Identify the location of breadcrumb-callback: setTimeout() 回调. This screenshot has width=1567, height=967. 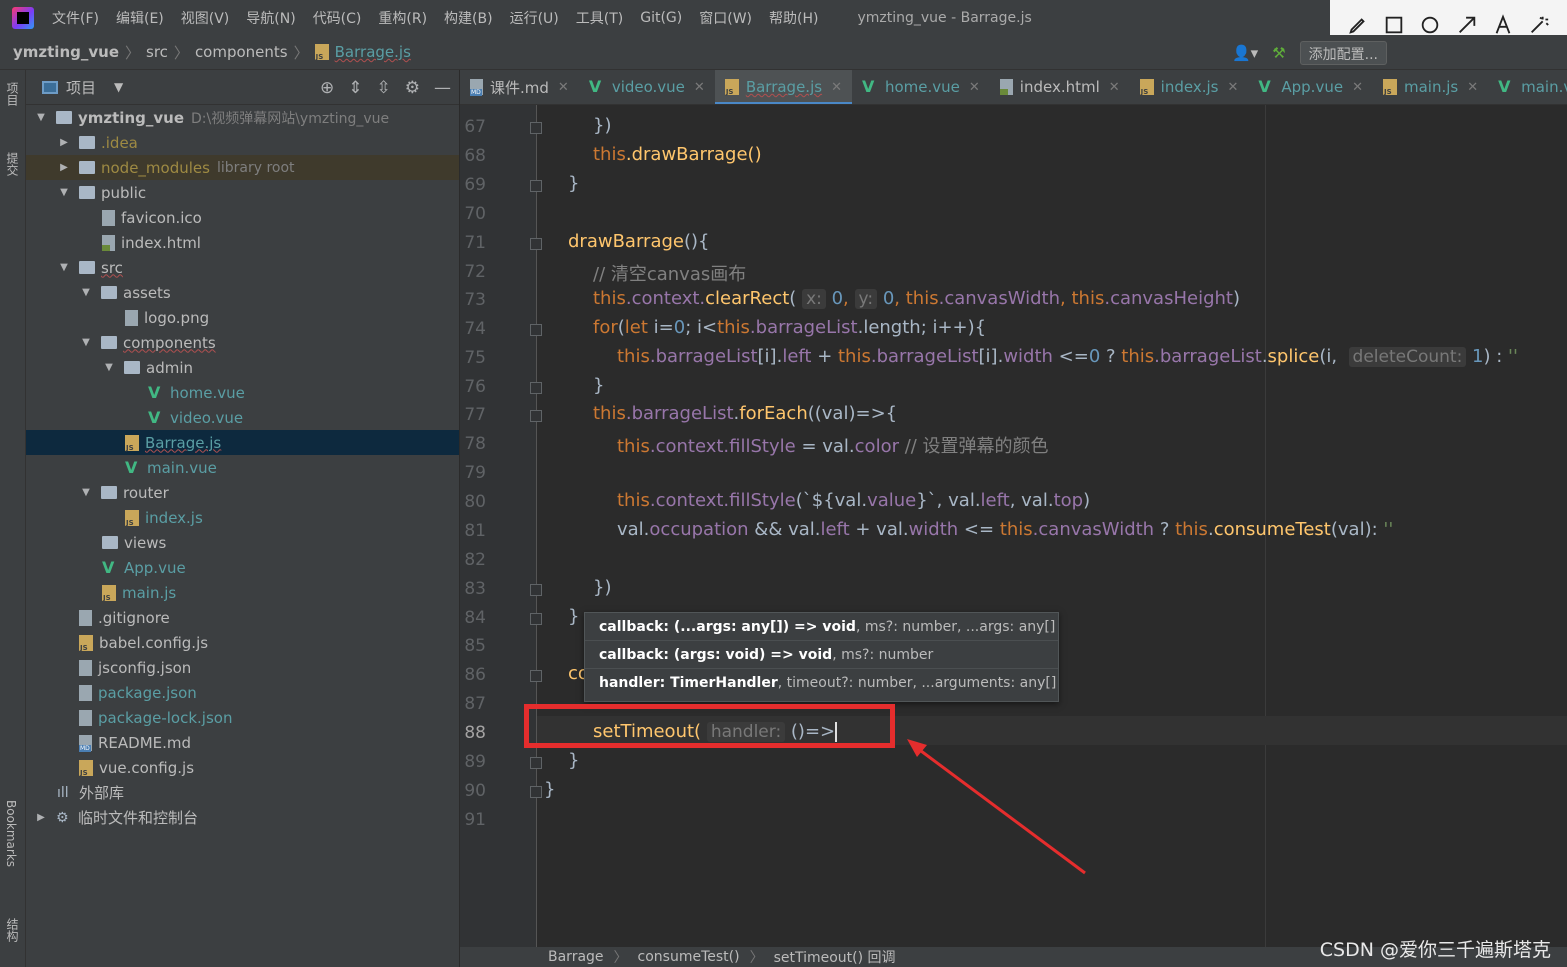
(835, 957).